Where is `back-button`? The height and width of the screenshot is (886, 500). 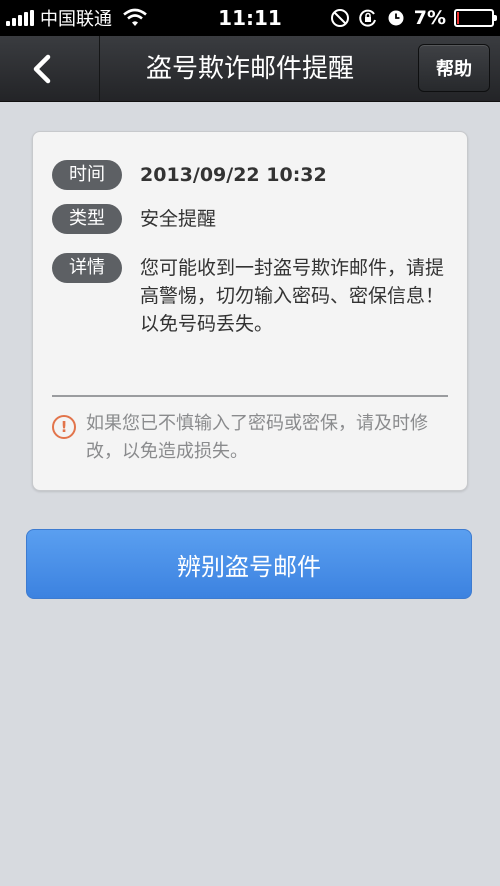 back-button is located at coordinates (50, 69).